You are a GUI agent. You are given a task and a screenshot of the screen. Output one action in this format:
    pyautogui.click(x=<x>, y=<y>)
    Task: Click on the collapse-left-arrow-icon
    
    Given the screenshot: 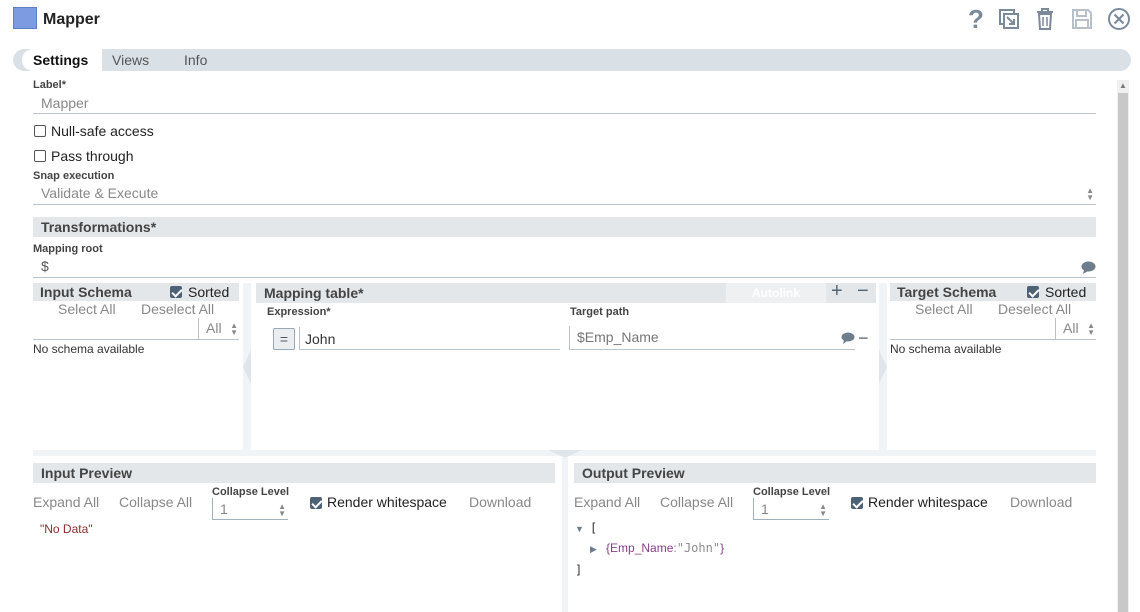 What is the action you would take?
    pyautogui.click(x=247, y=367)
    